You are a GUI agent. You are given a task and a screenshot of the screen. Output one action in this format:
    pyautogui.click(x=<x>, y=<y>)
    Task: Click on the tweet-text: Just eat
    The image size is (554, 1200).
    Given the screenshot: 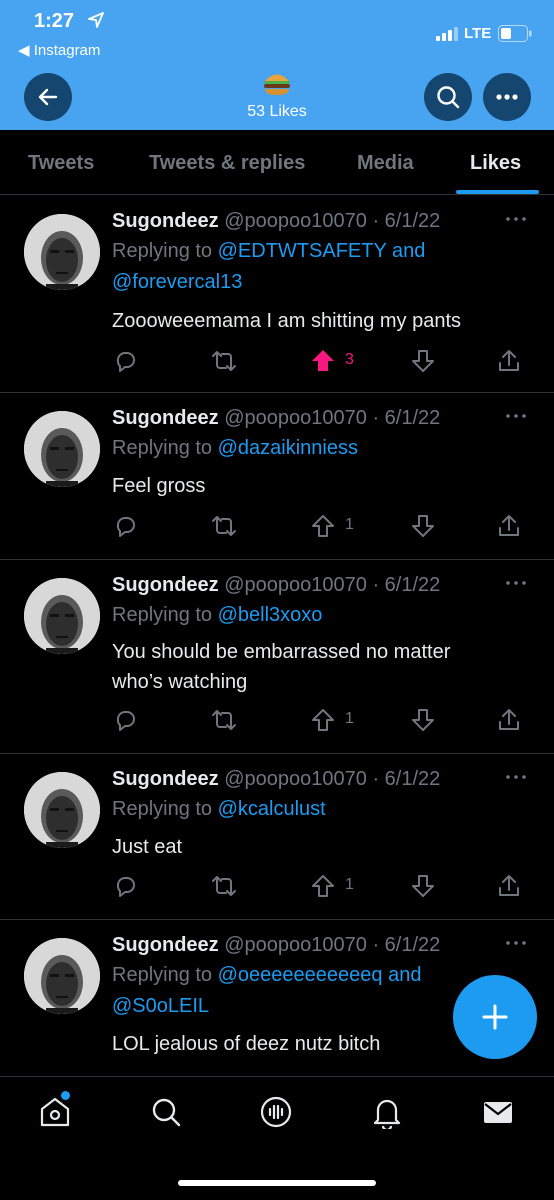 What is the action you would take?
    pyautogui.click(x=147, y=847)
    